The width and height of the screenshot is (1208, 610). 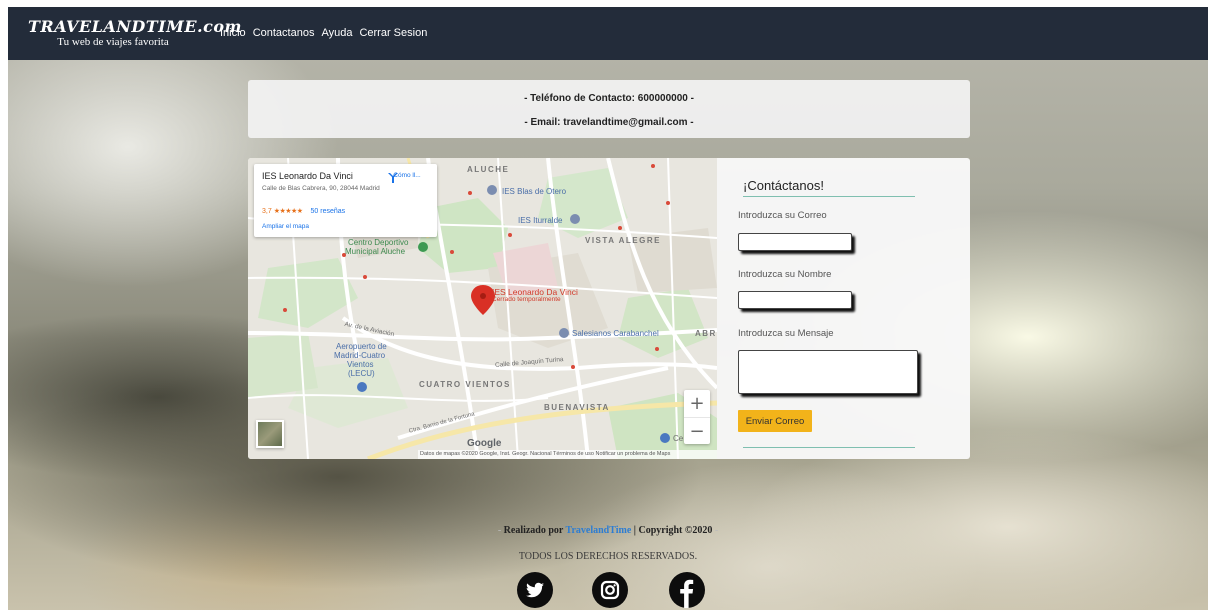 What do you see at coordinates (782, 215) in the screenshot?
I see `email-label: Introduzca su Correo` at bounding box center [782, 215].